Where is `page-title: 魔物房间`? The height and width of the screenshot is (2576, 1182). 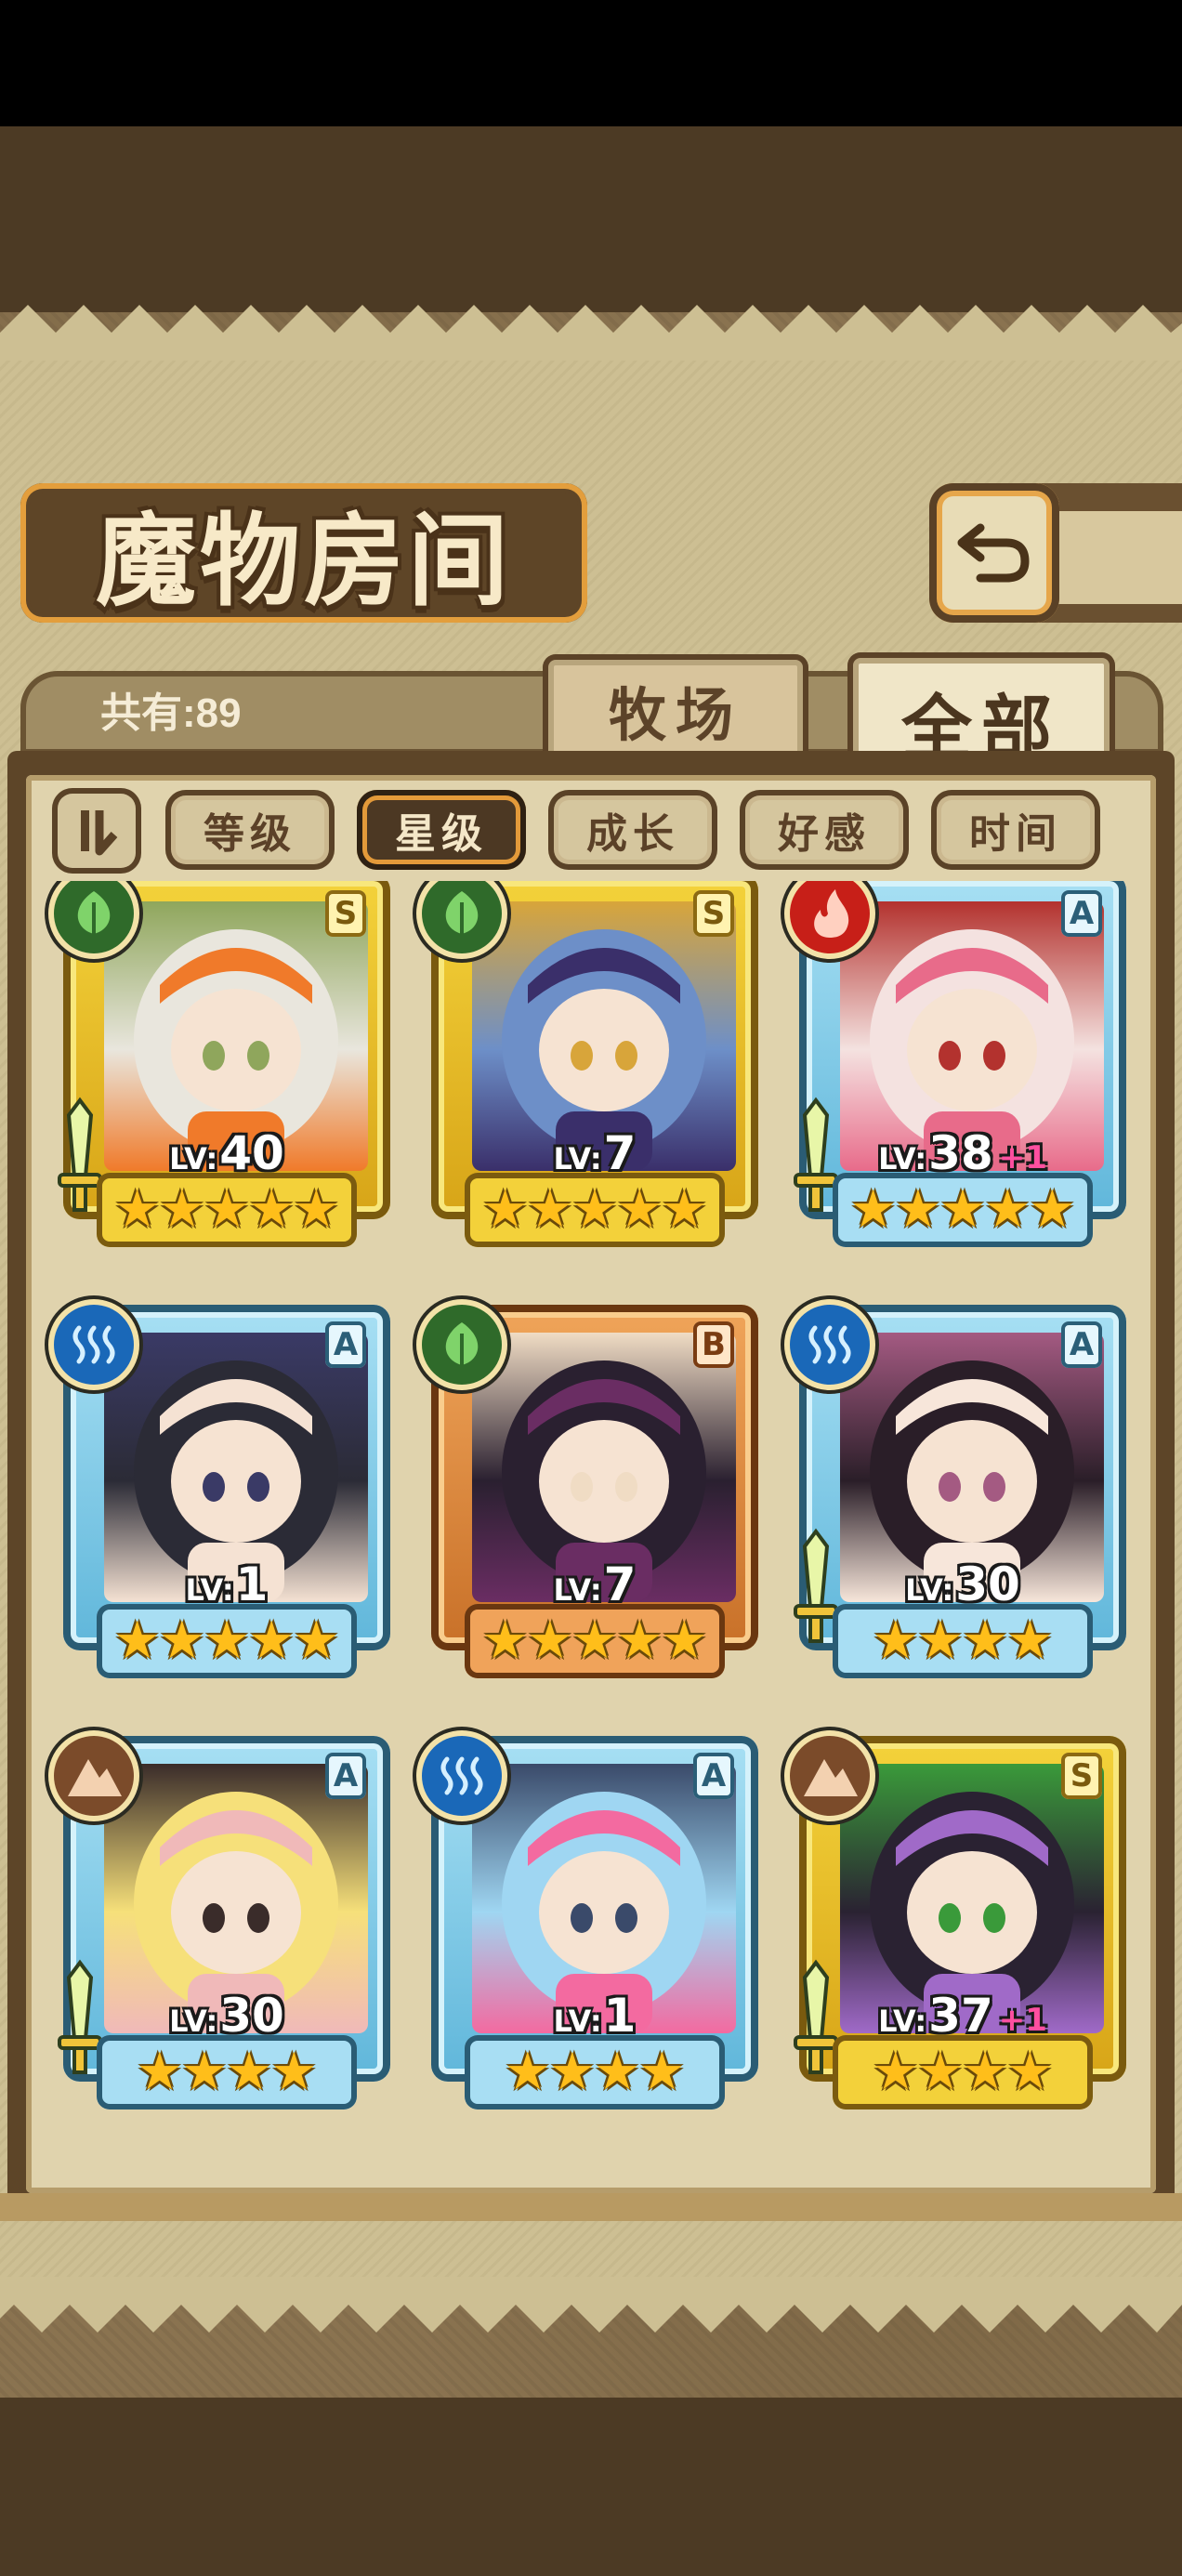
page-title: 魔物房间 is located at coordinates (303, 561).